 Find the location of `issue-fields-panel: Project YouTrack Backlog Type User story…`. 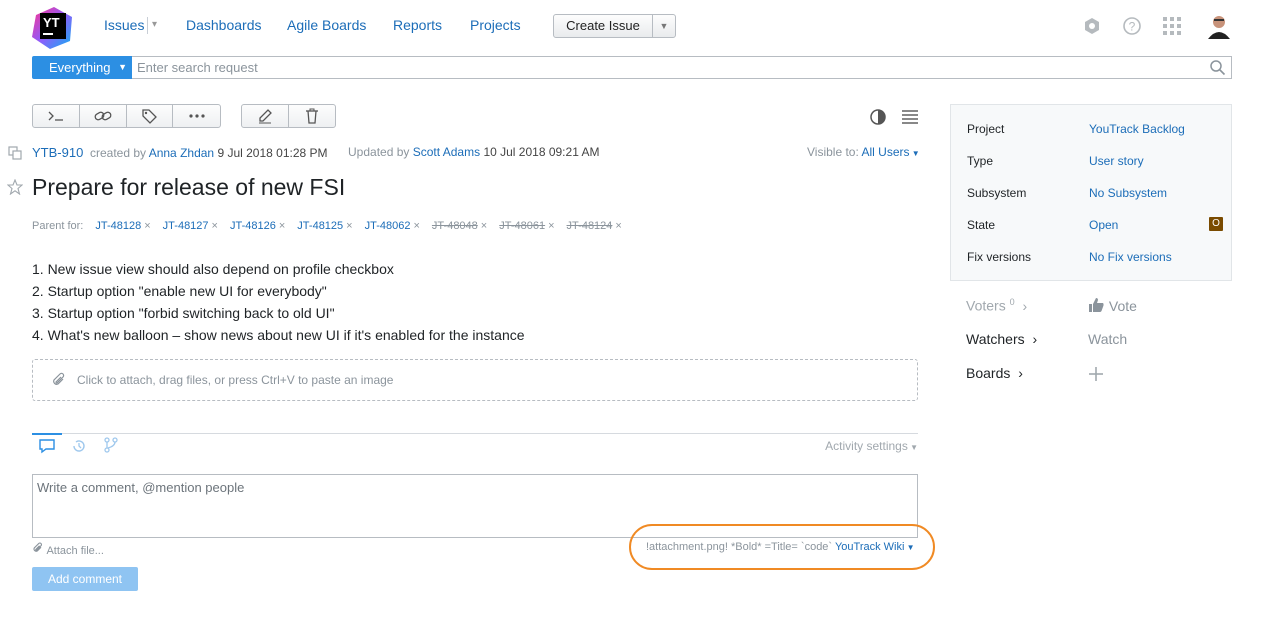

issue-fields-panel: Project YouTrack Backlog Type User story… is located at coordinates (1091, 192).